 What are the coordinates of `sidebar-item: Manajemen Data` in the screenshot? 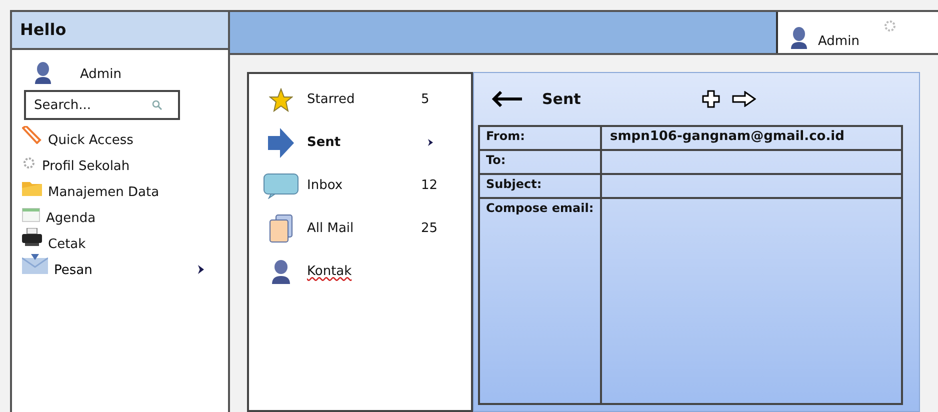 It's located at (120, 189).